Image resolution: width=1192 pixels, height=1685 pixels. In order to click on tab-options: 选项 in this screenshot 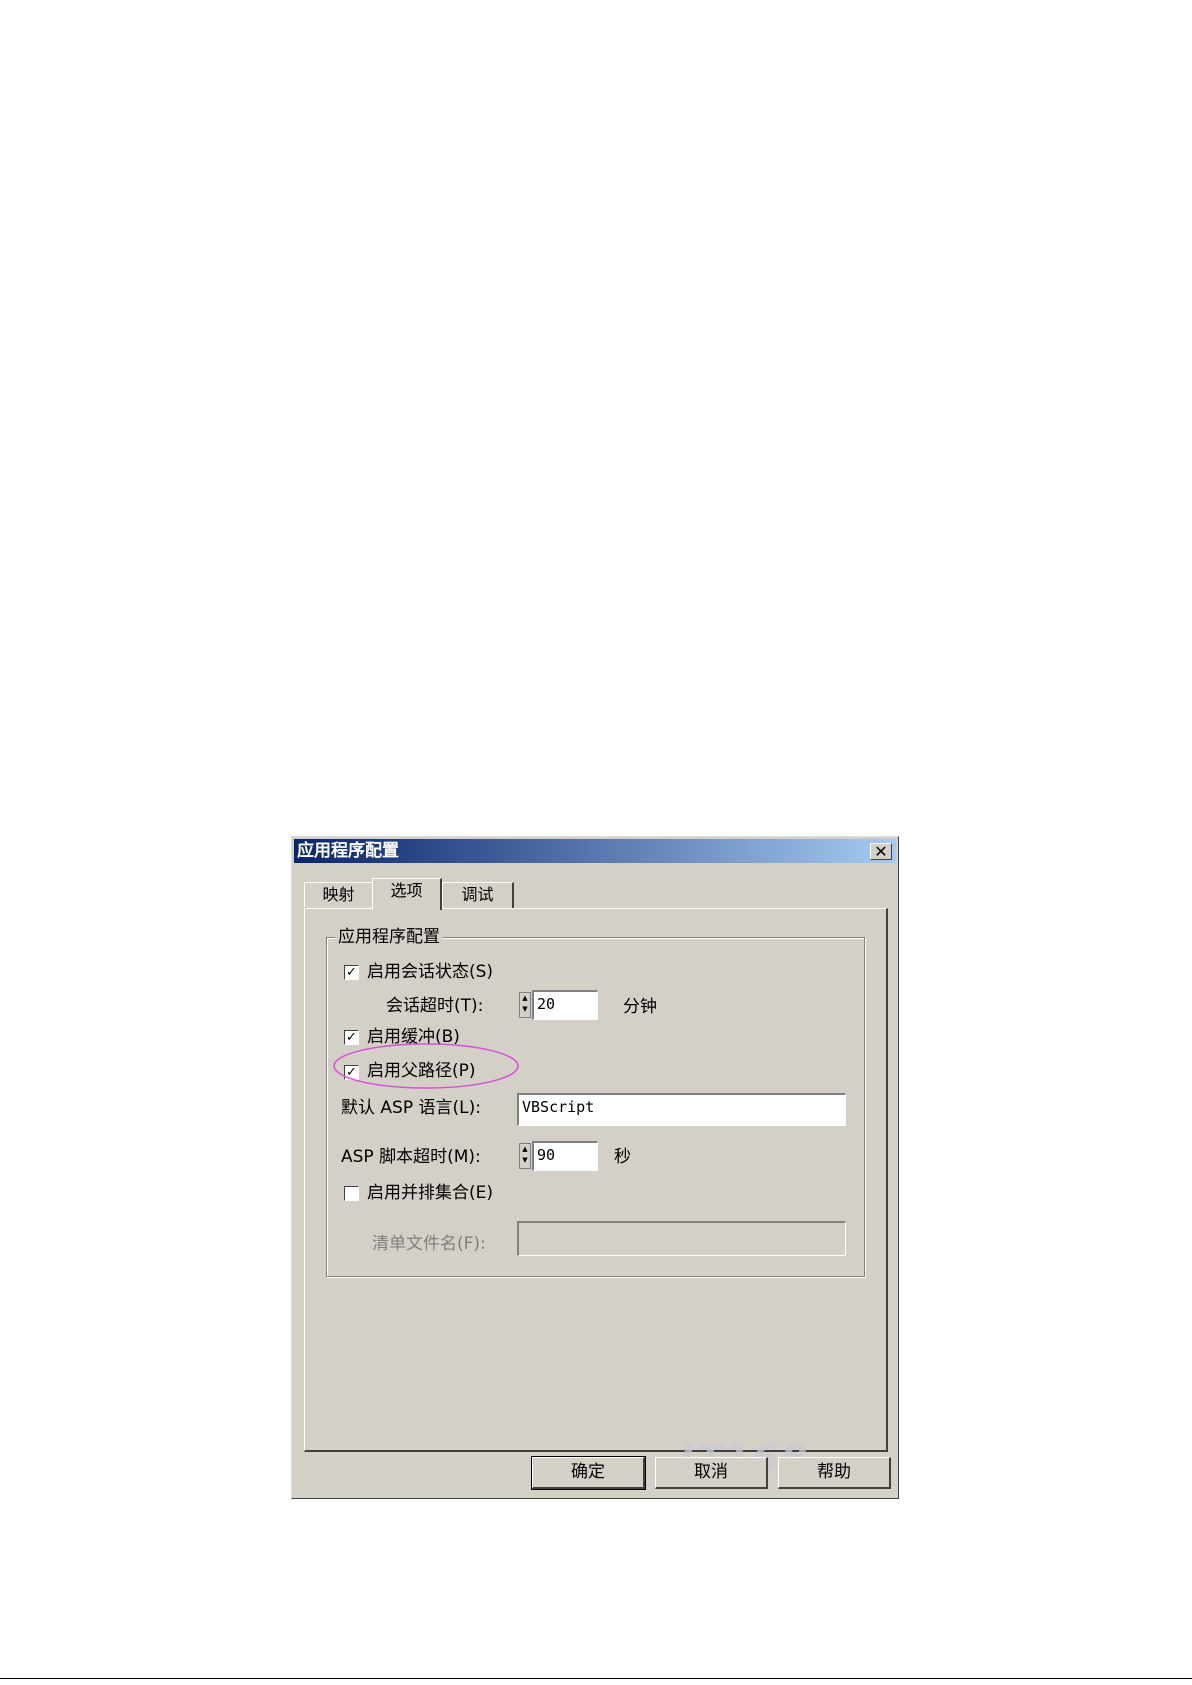, I will do `click(407, 894)`.